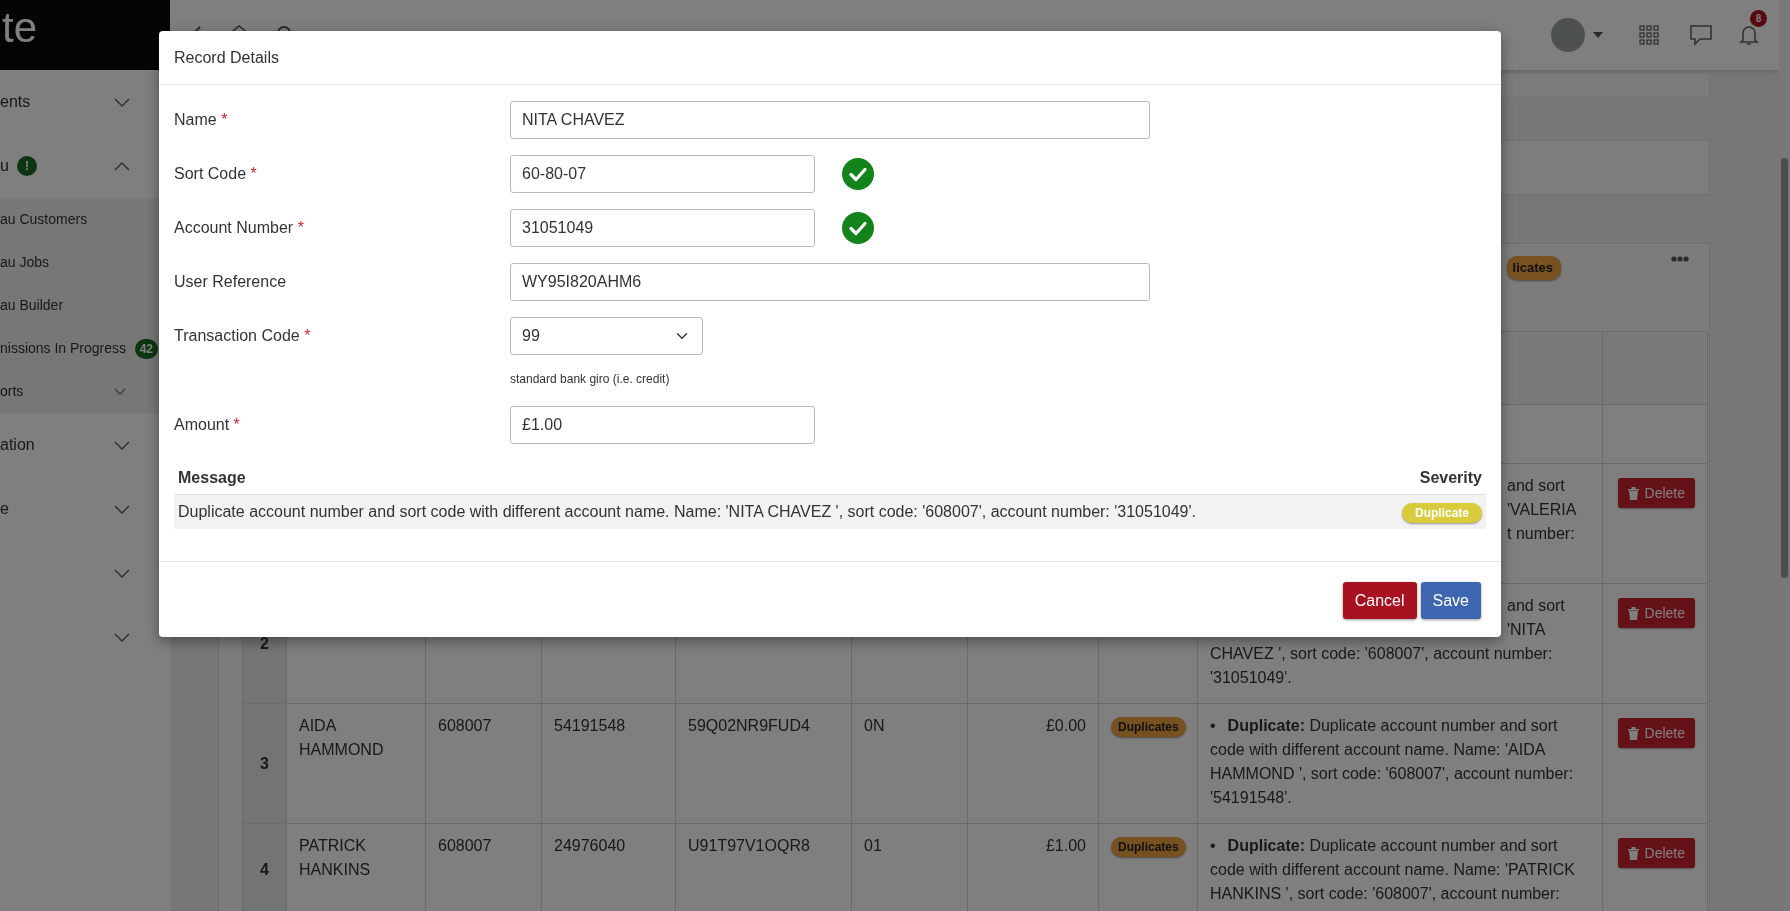  Describe the element at coordinates (830, 120) in the screenshot. I see `input-field: NITA CHAVEZ` at that location.